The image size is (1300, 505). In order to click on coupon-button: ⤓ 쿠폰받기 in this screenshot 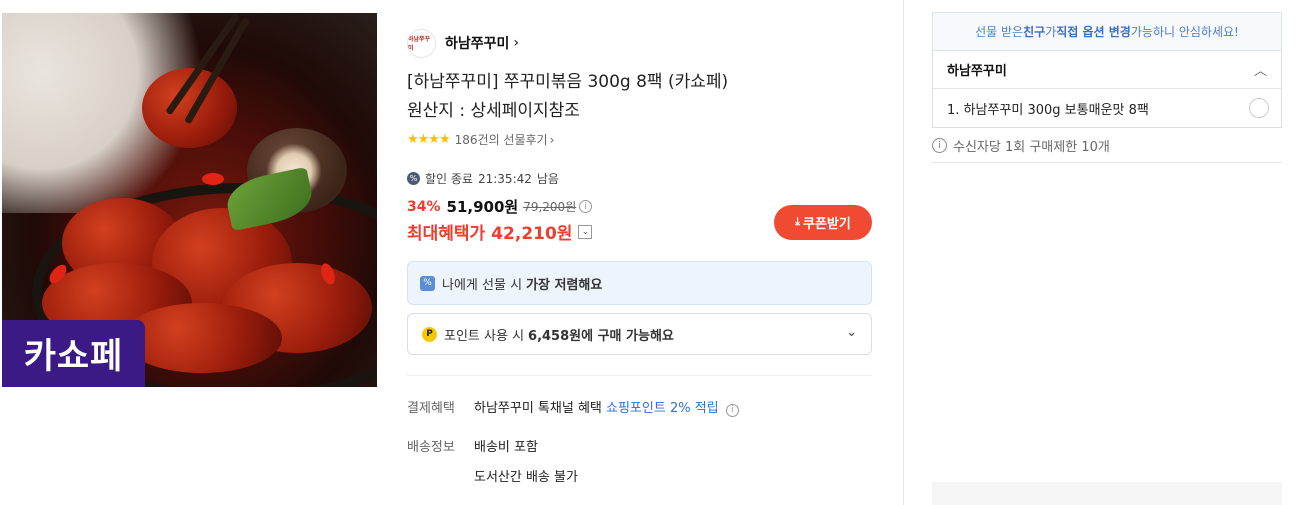, I will do `click(823, 222)`.